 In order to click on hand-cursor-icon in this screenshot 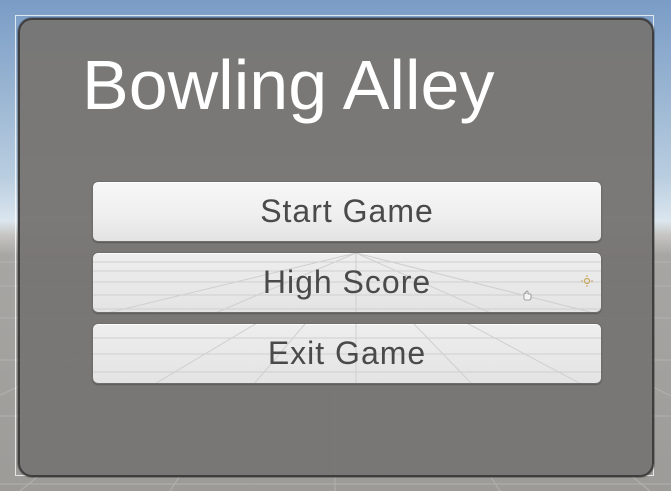, I will do `click(527, 295)`.